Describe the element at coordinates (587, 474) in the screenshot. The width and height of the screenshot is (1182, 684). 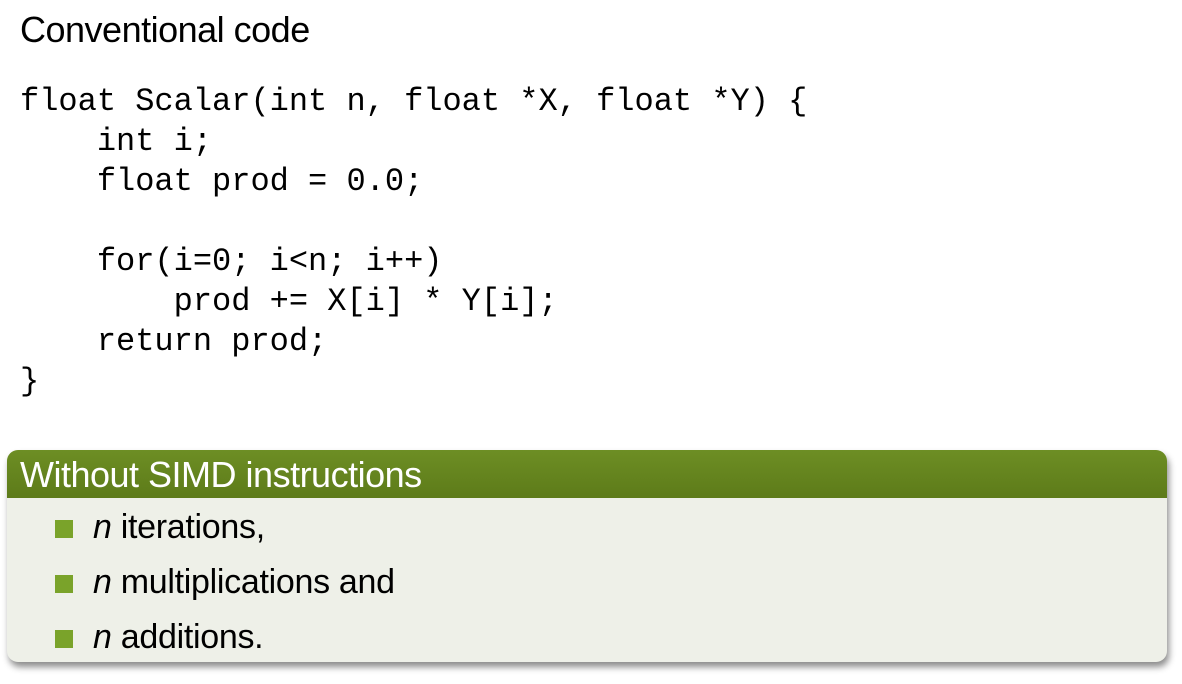
I see `block-title: Without SIMD instructions` at that location.